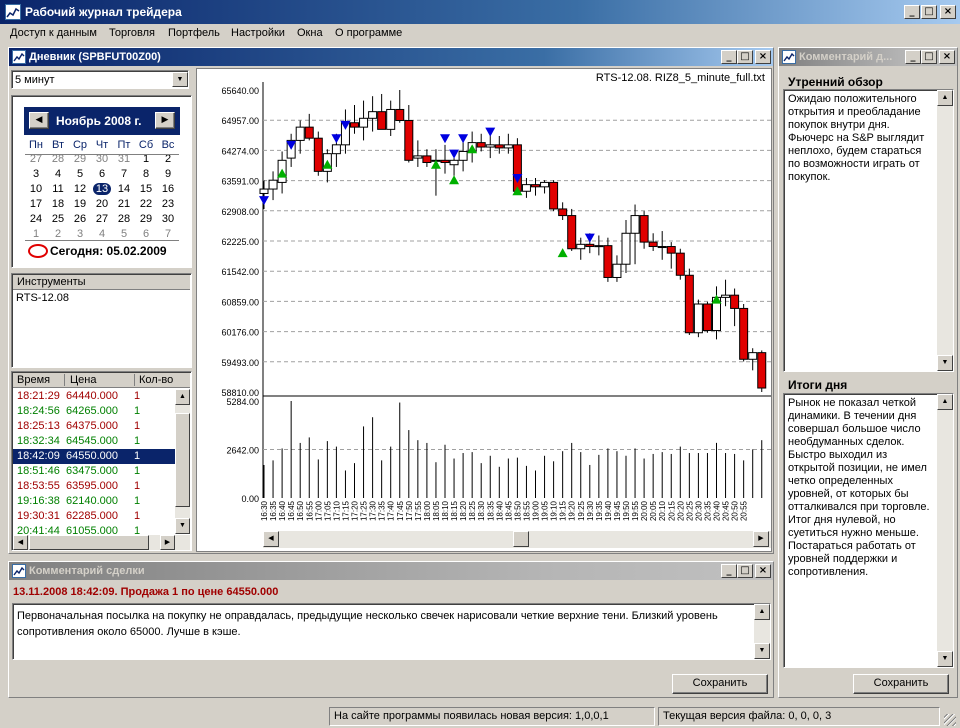  What do you see at coordinates (94, 426) in the screenshot?
I see `table-row: 18:25:13 64375.000 1` at bounding box center [94, 426].